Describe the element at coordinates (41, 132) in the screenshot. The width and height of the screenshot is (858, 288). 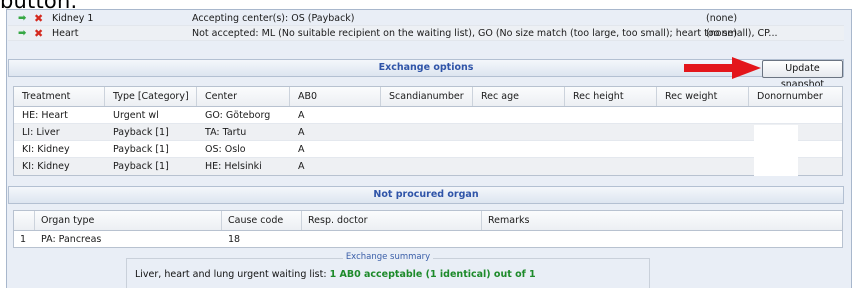
I see `cell-treatment: LI: Liver` at that location.